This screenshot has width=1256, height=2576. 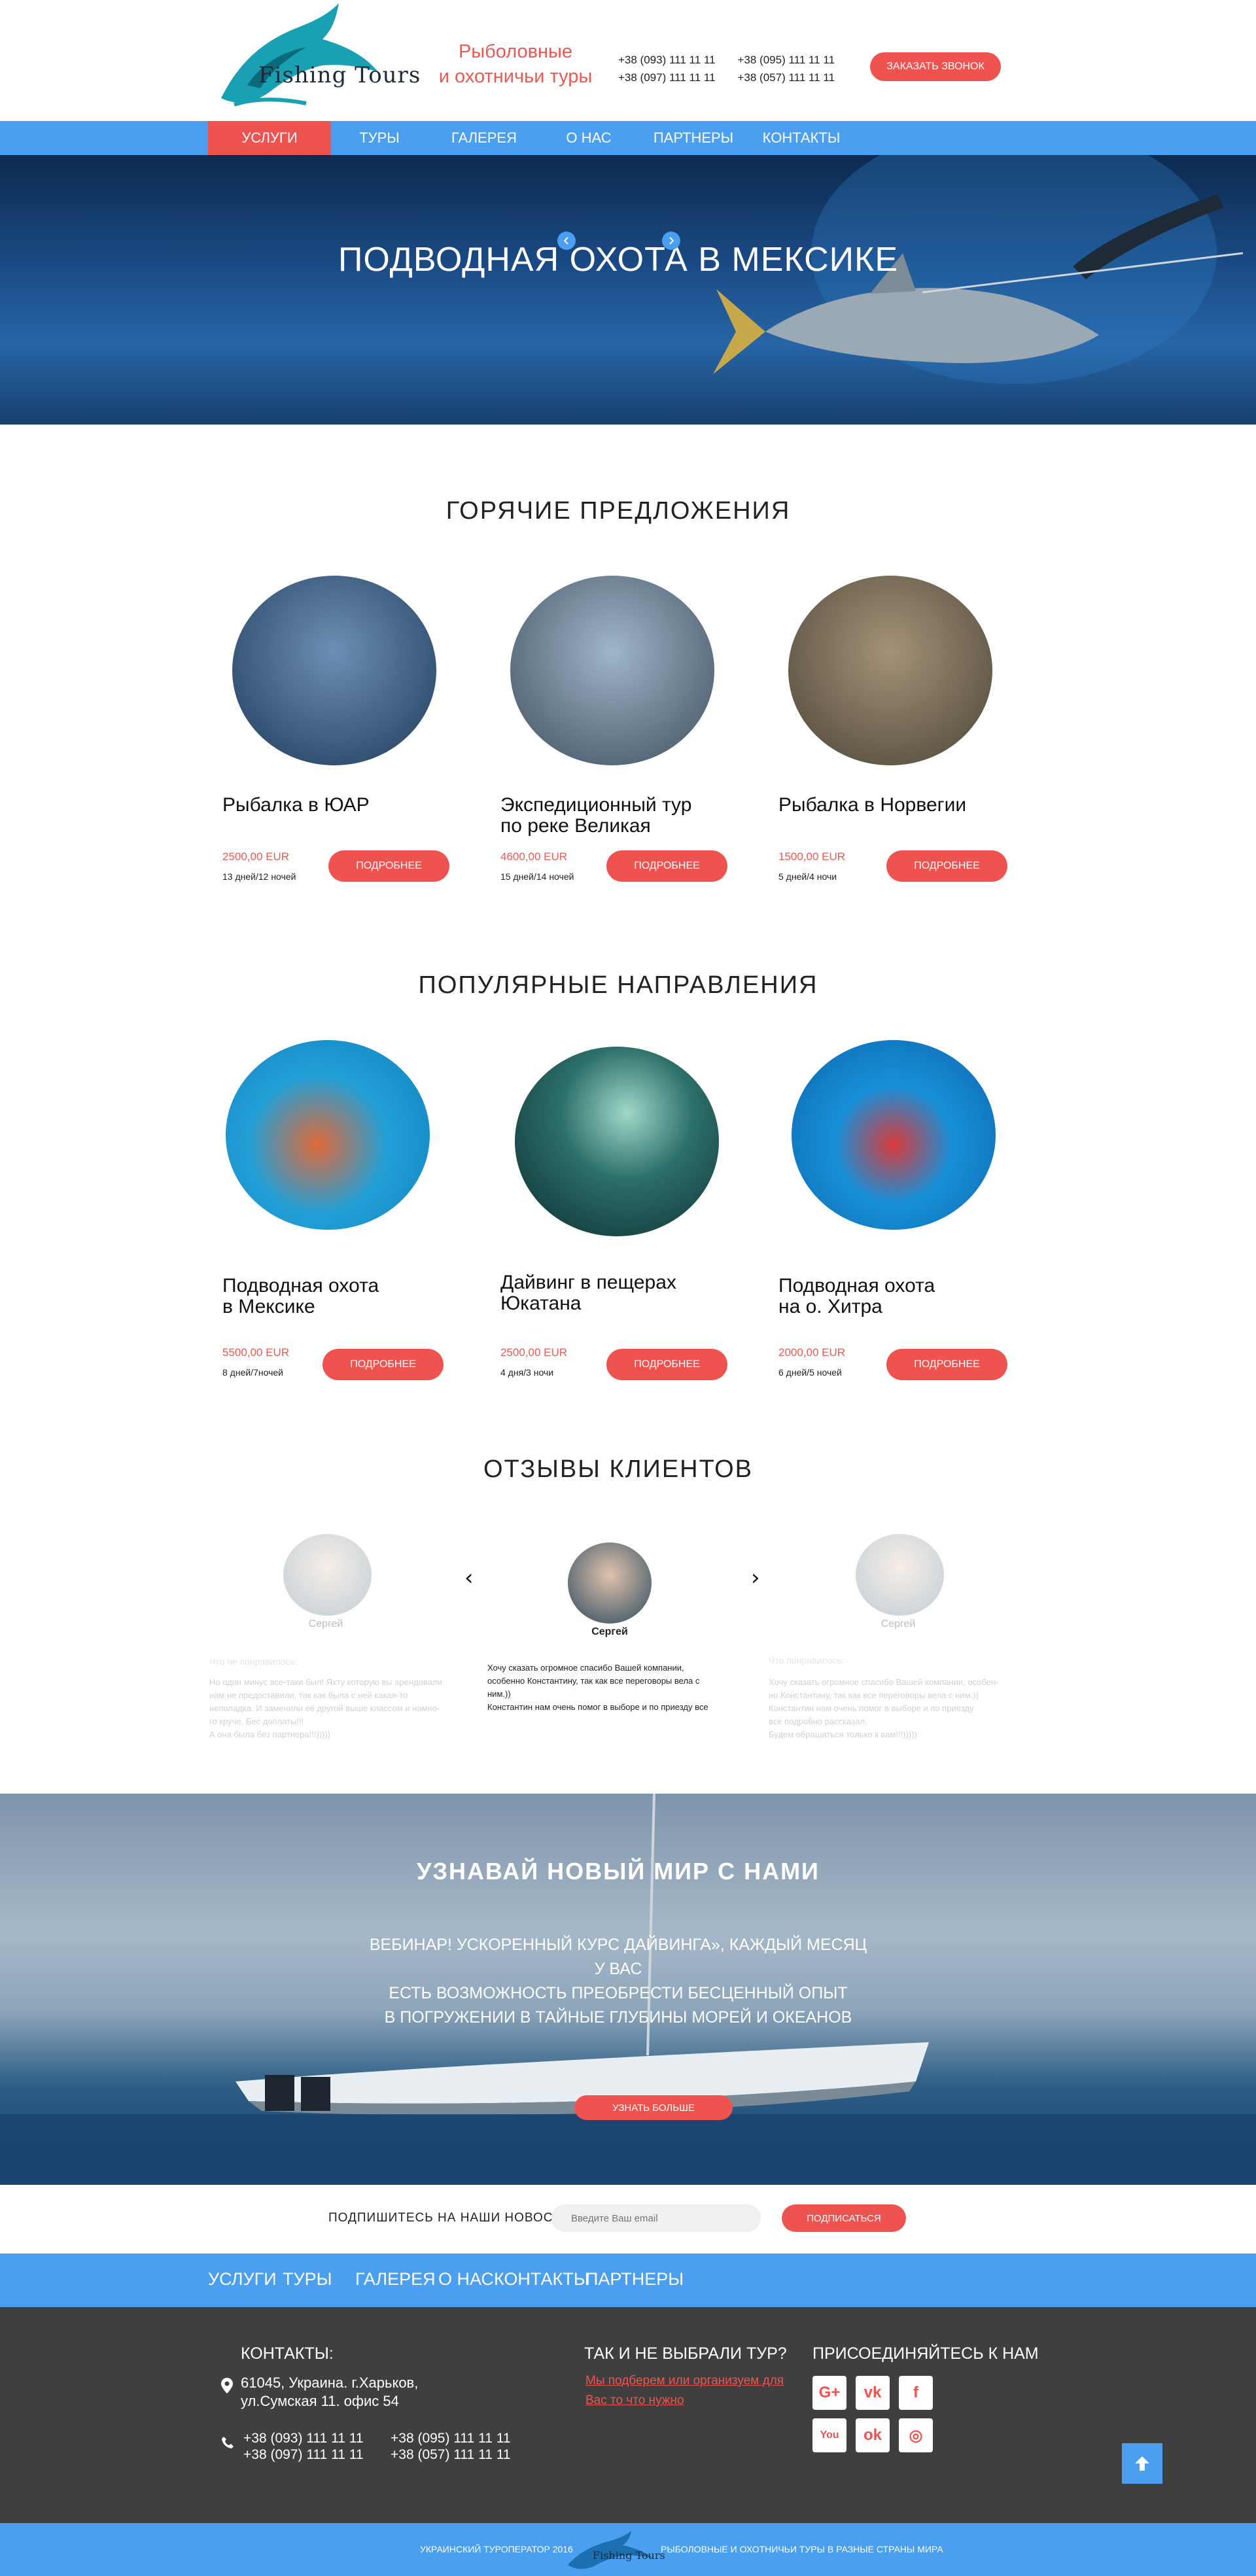 What do you see at coordinates (656, 2218) in the screenshot?
I see `email-field` at bounding box center [656, 2218].